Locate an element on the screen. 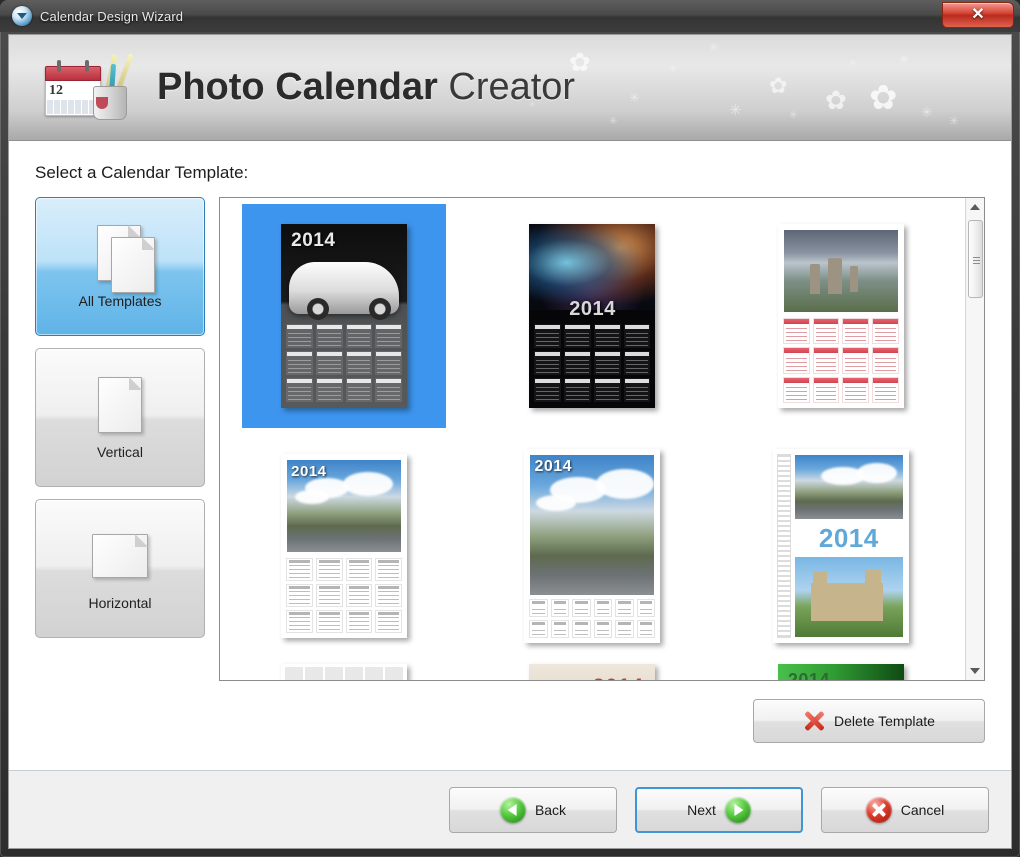  sidebar-item-label: All Templates is located at coordinates (120, 300).